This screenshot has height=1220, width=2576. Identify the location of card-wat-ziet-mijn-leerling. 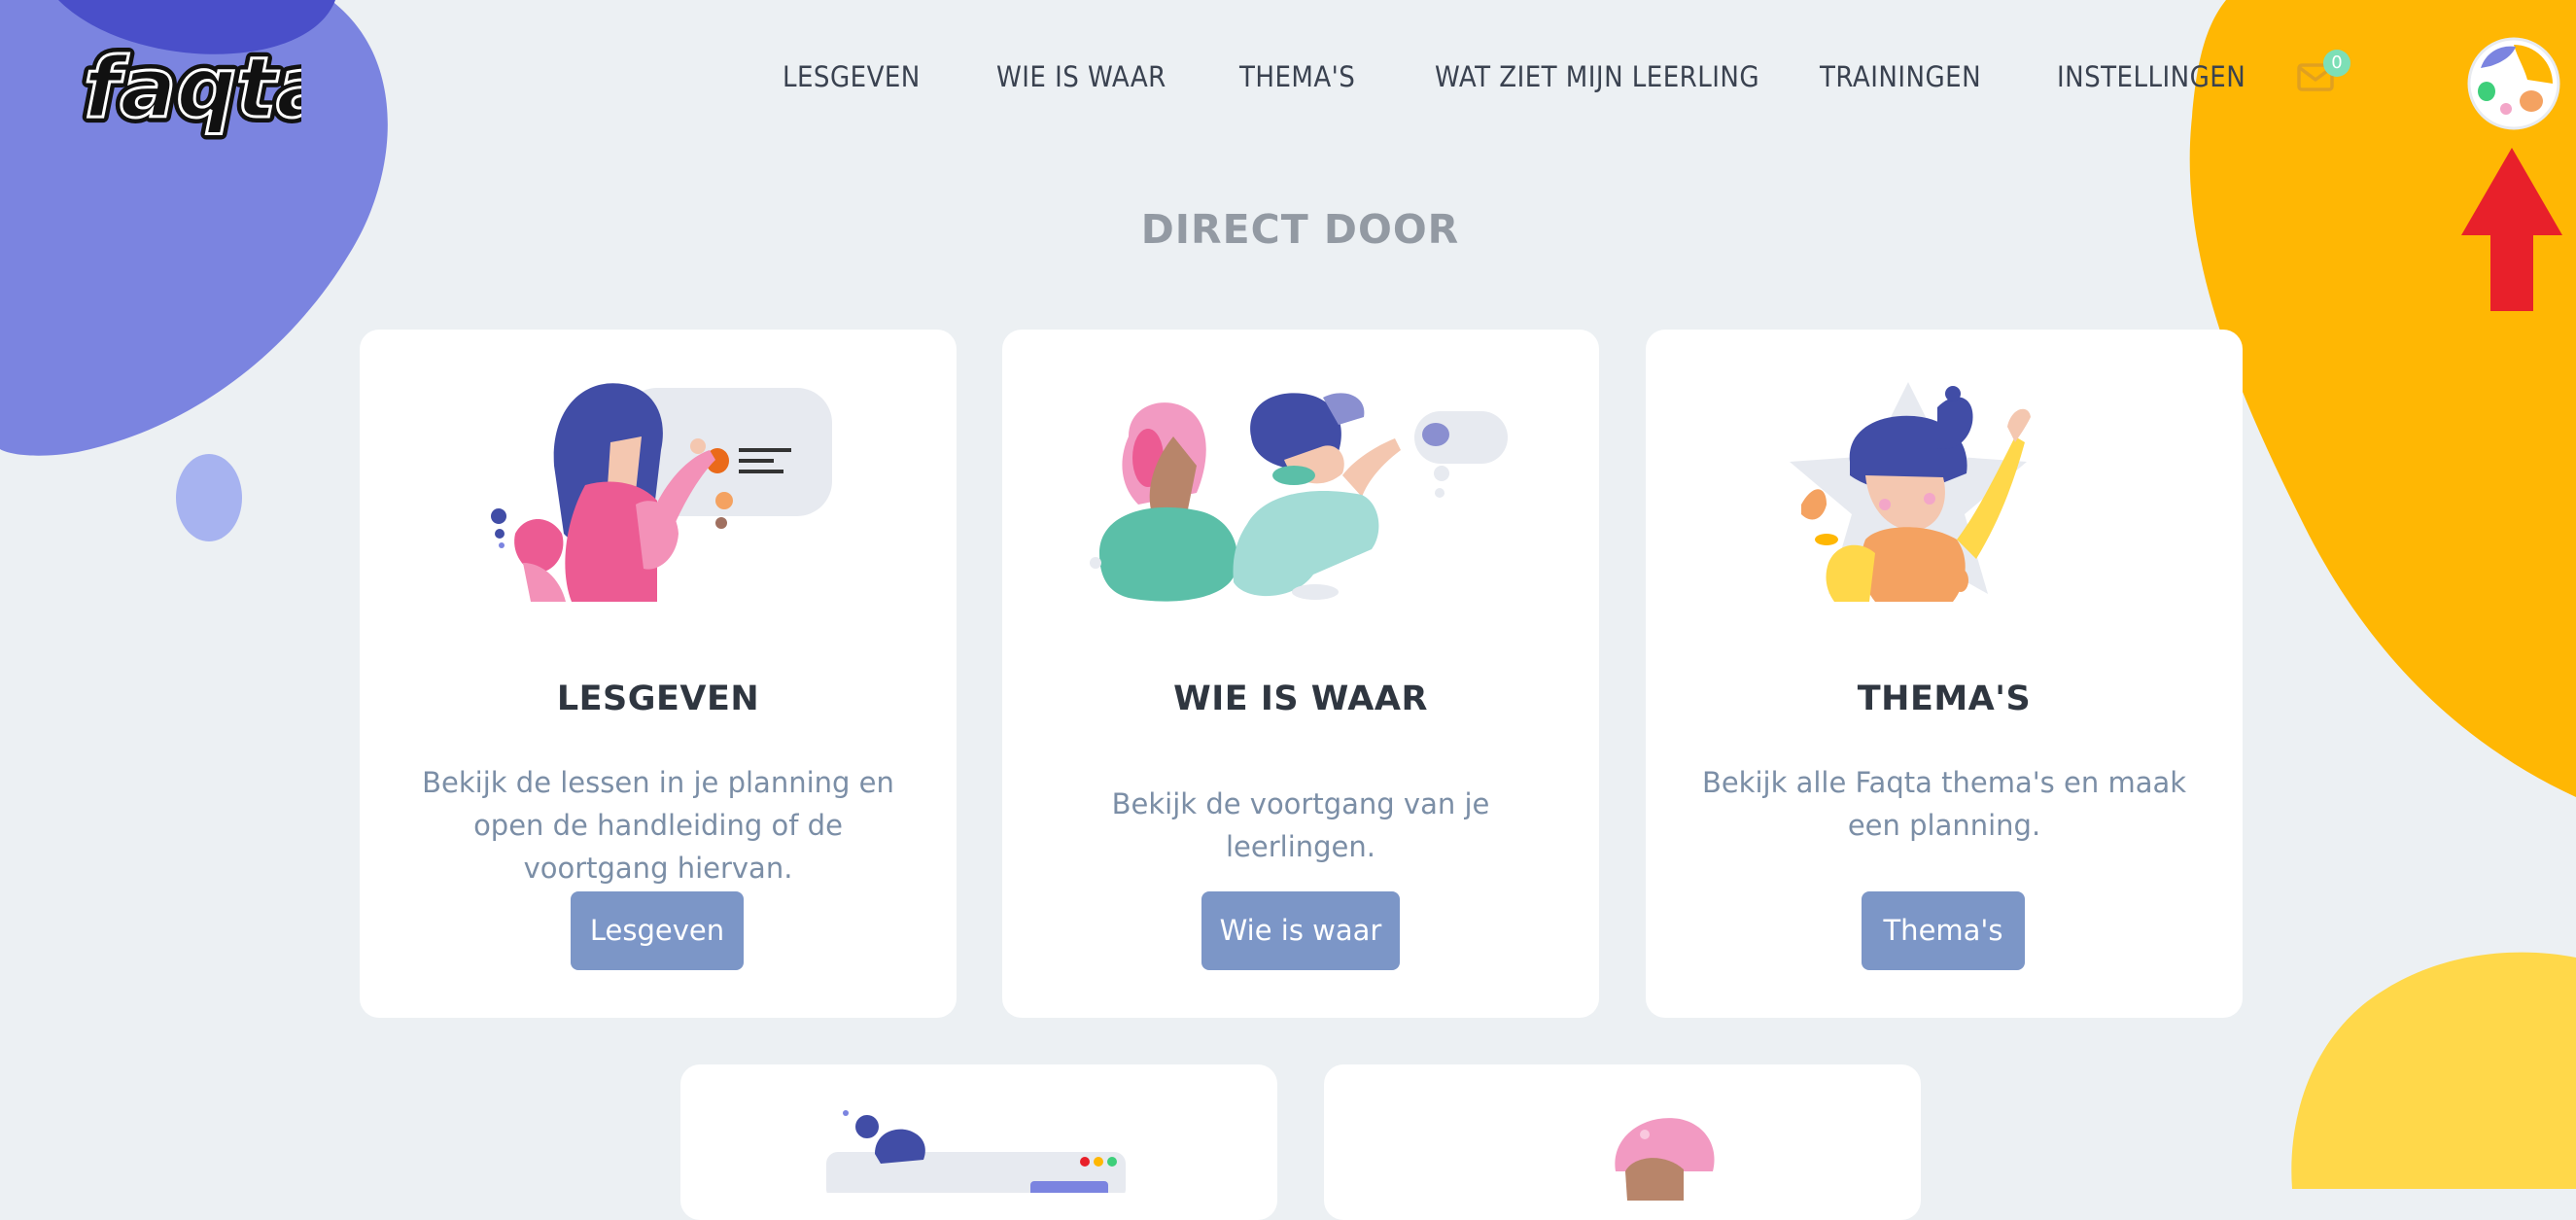
(979, 1142).